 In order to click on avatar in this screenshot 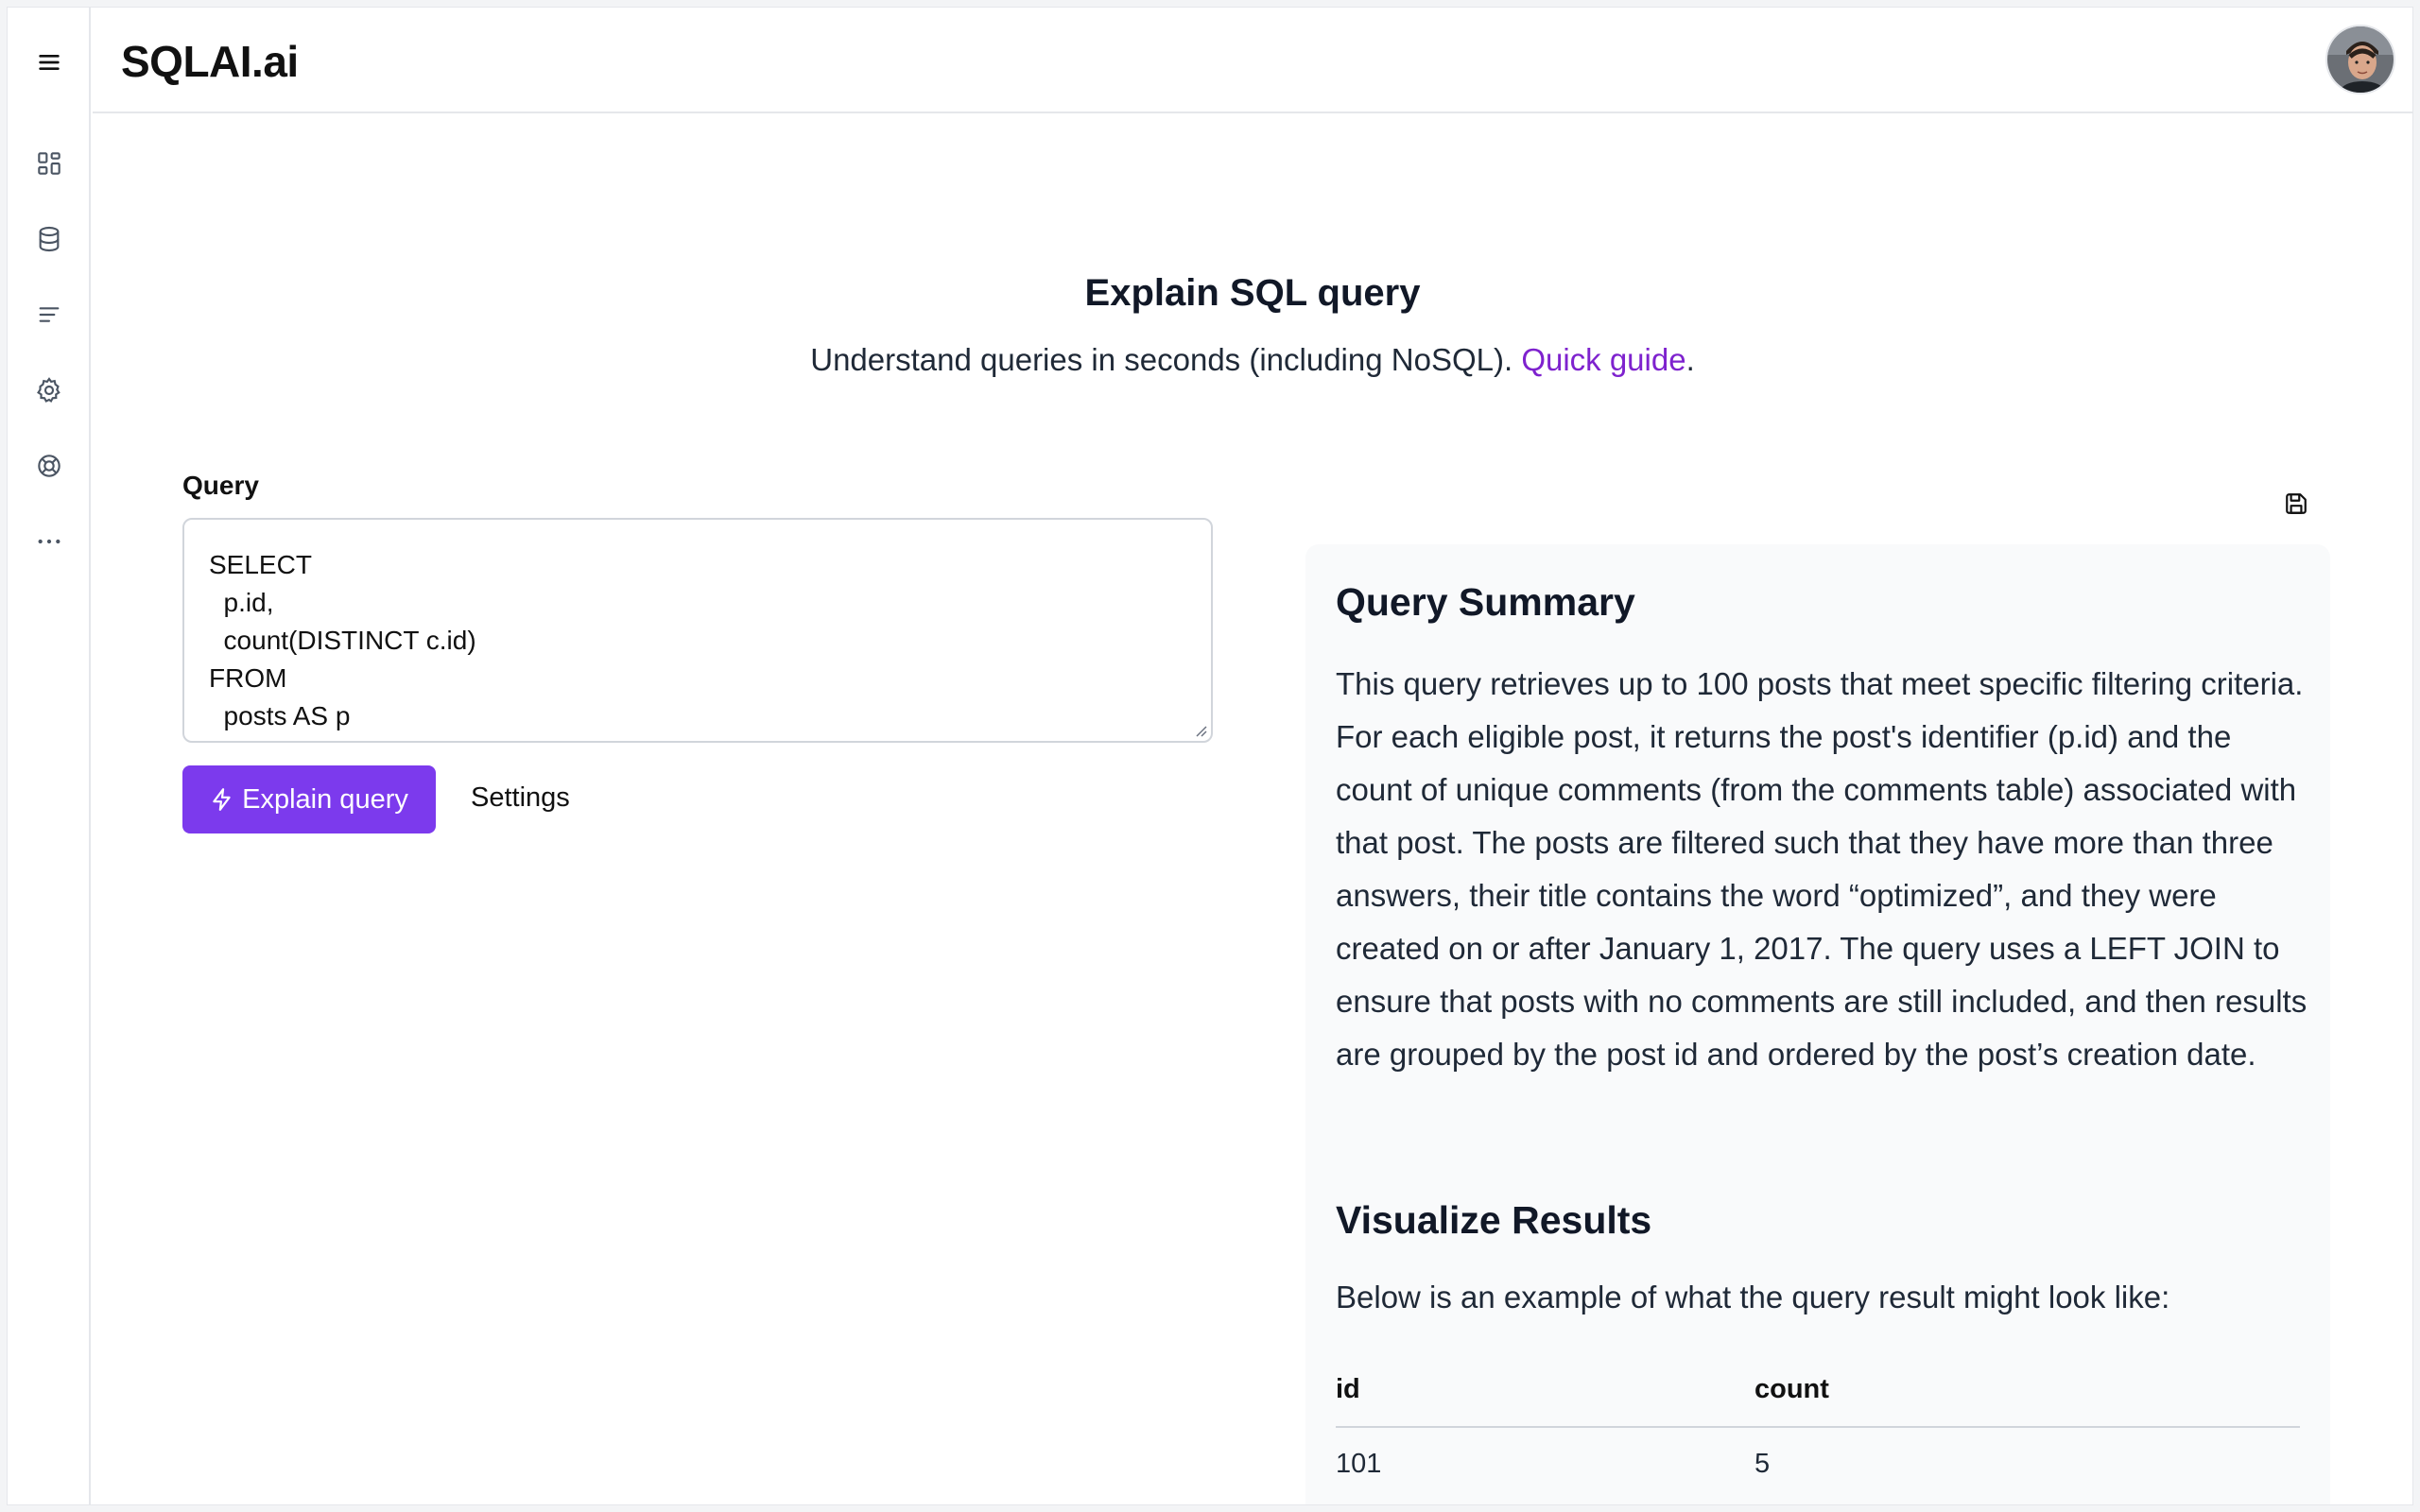, I will do `click(2360, 59)`.